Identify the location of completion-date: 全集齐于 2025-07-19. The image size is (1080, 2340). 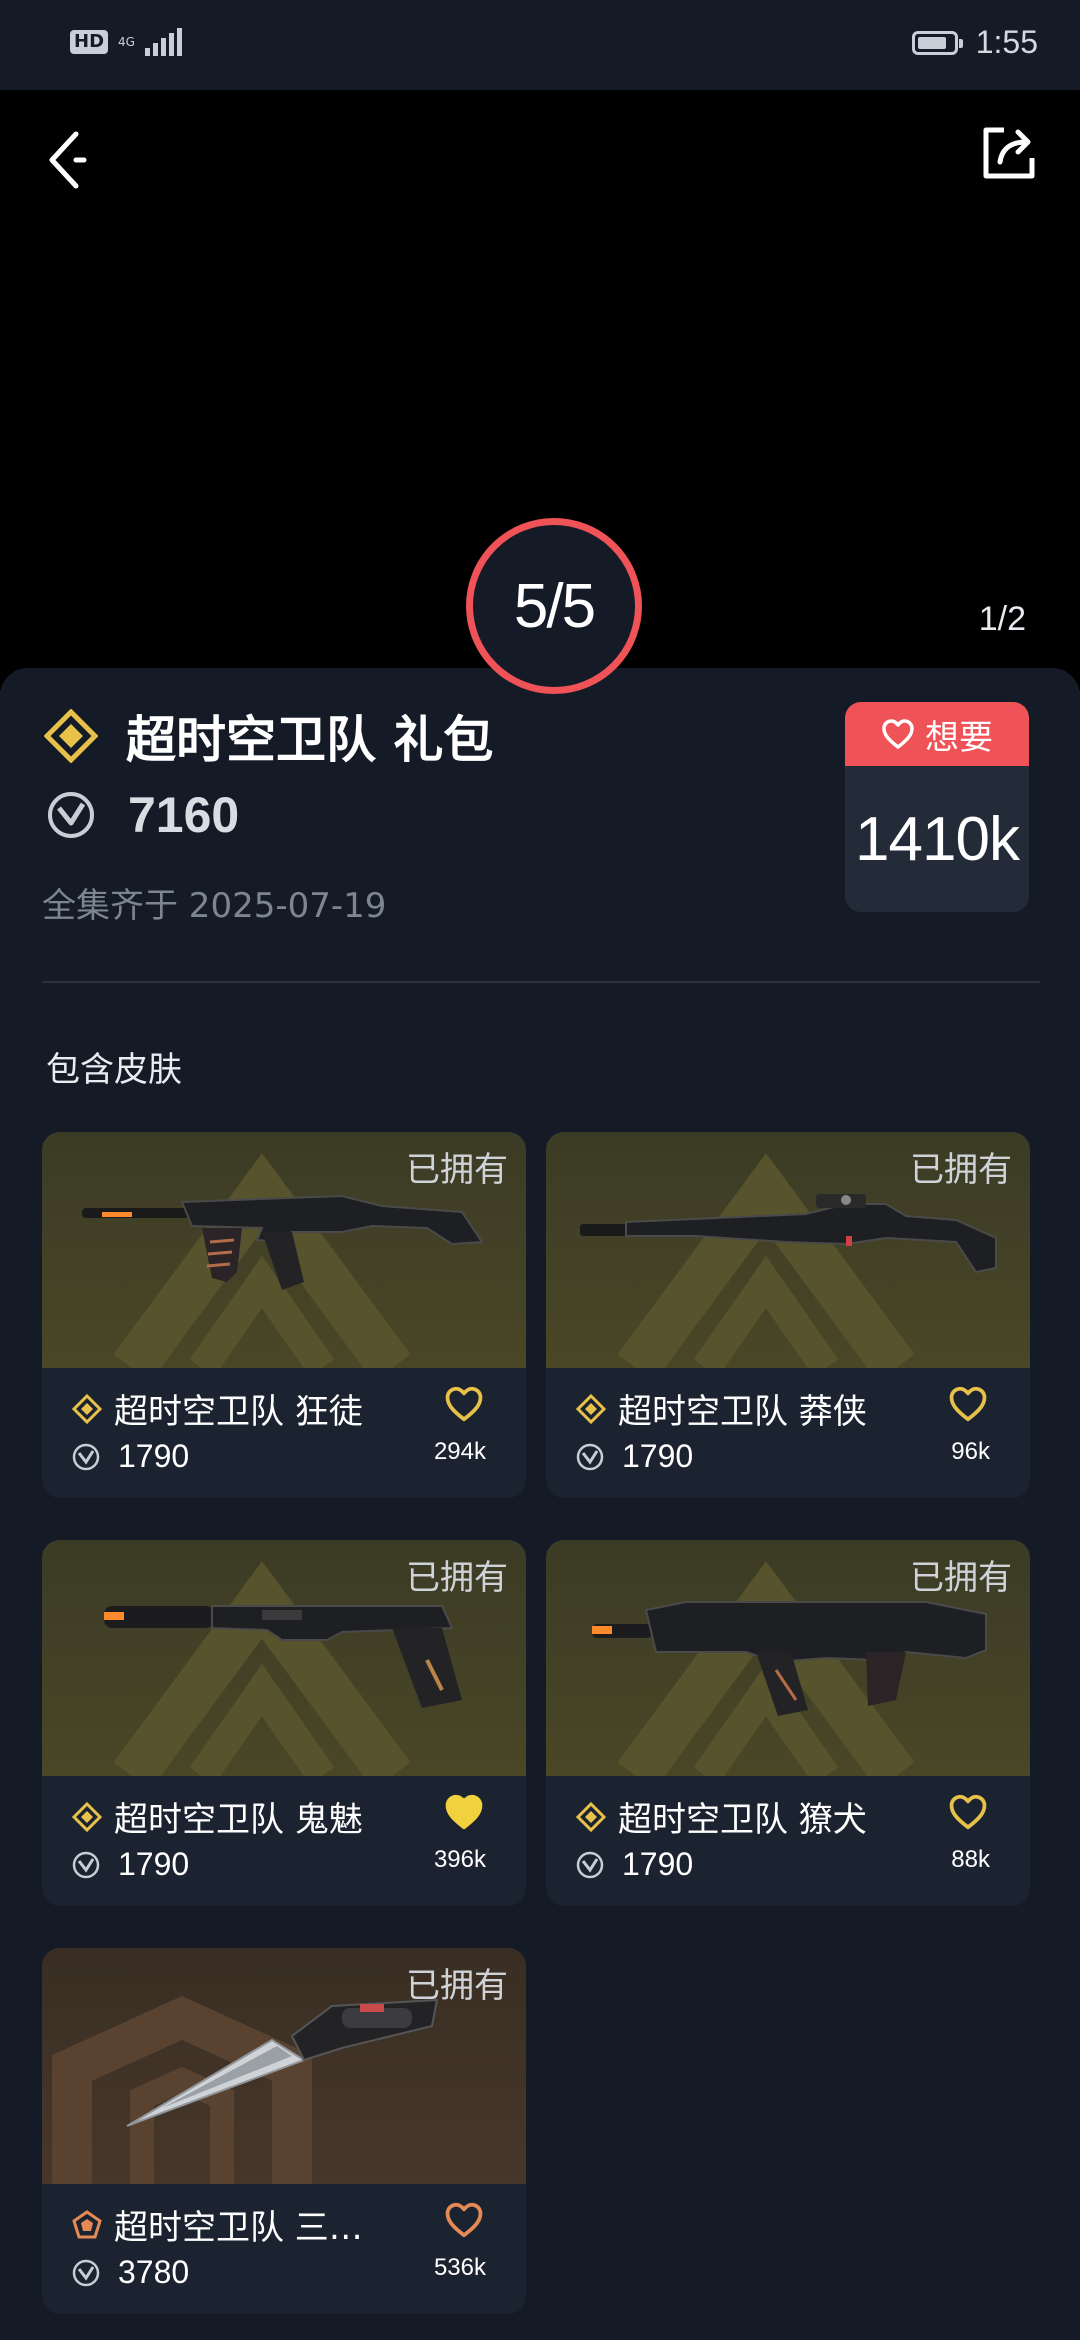
(214, 906).